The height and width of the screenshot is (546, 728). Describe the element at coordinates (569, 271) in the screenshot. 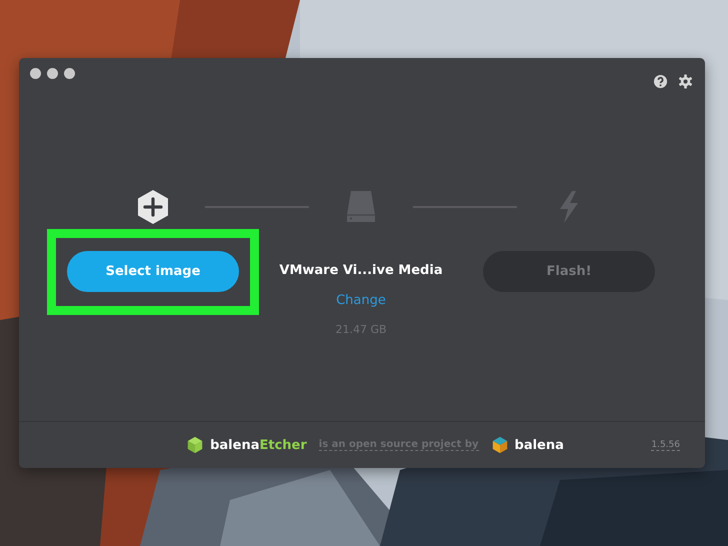

I see `flash-button: Flash!` at that location.